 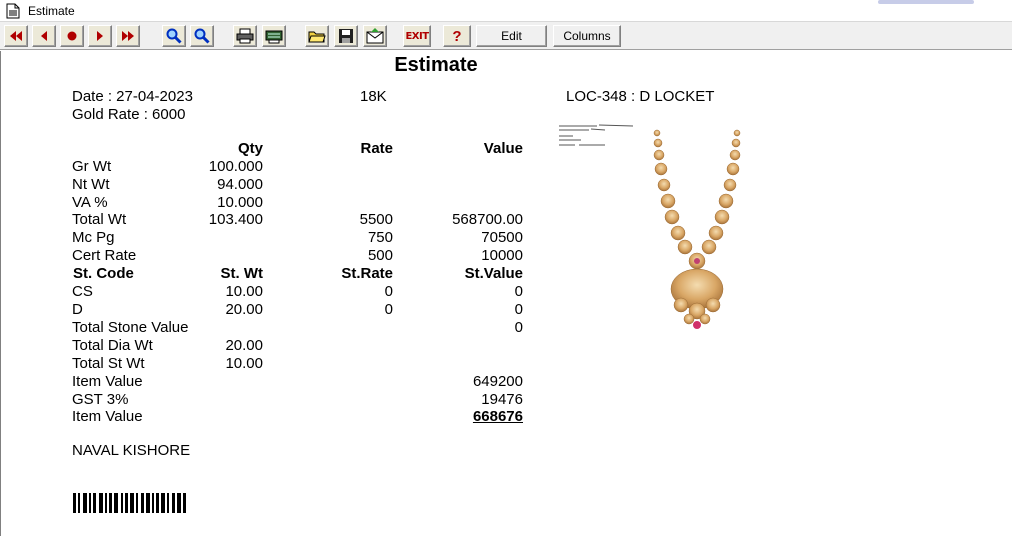 I want to click on row-rate: 5500, so click(x=376, y=219).